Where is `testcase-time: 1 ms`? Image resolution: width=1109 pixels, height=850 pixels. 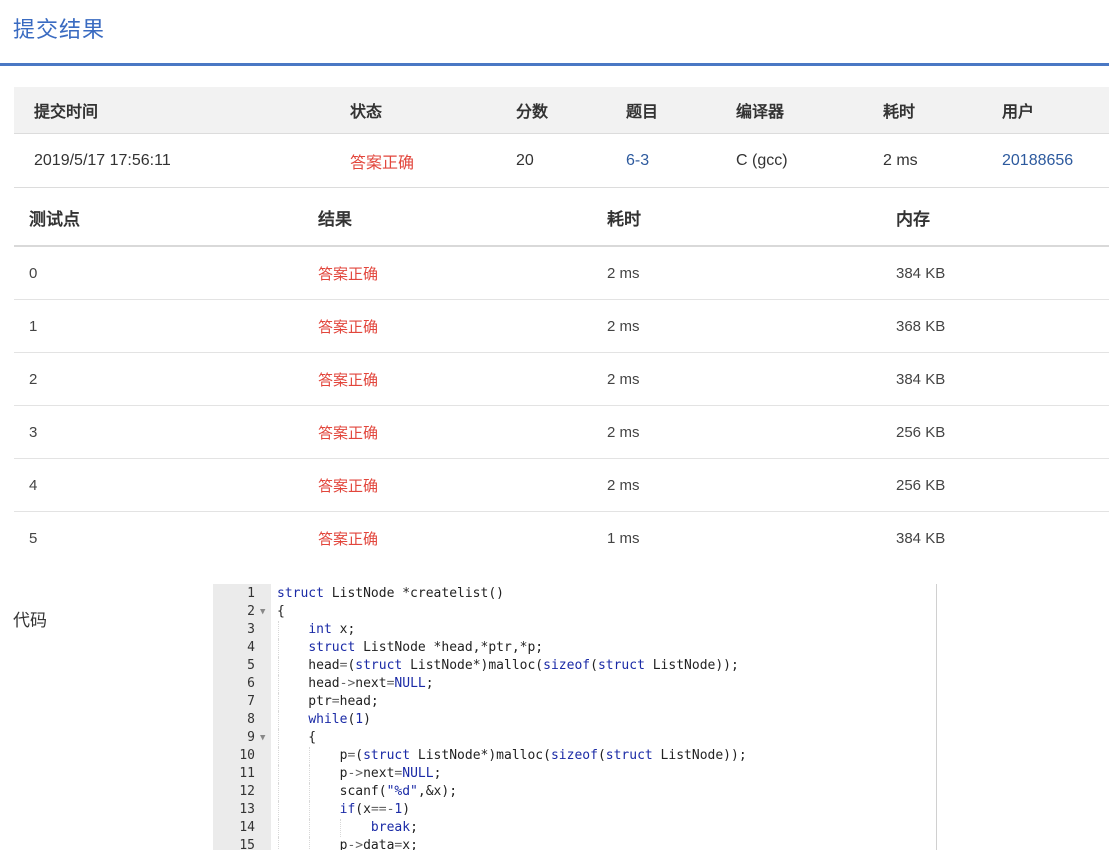
testcase-time: 1 ms is located at coordinates (623, 538).